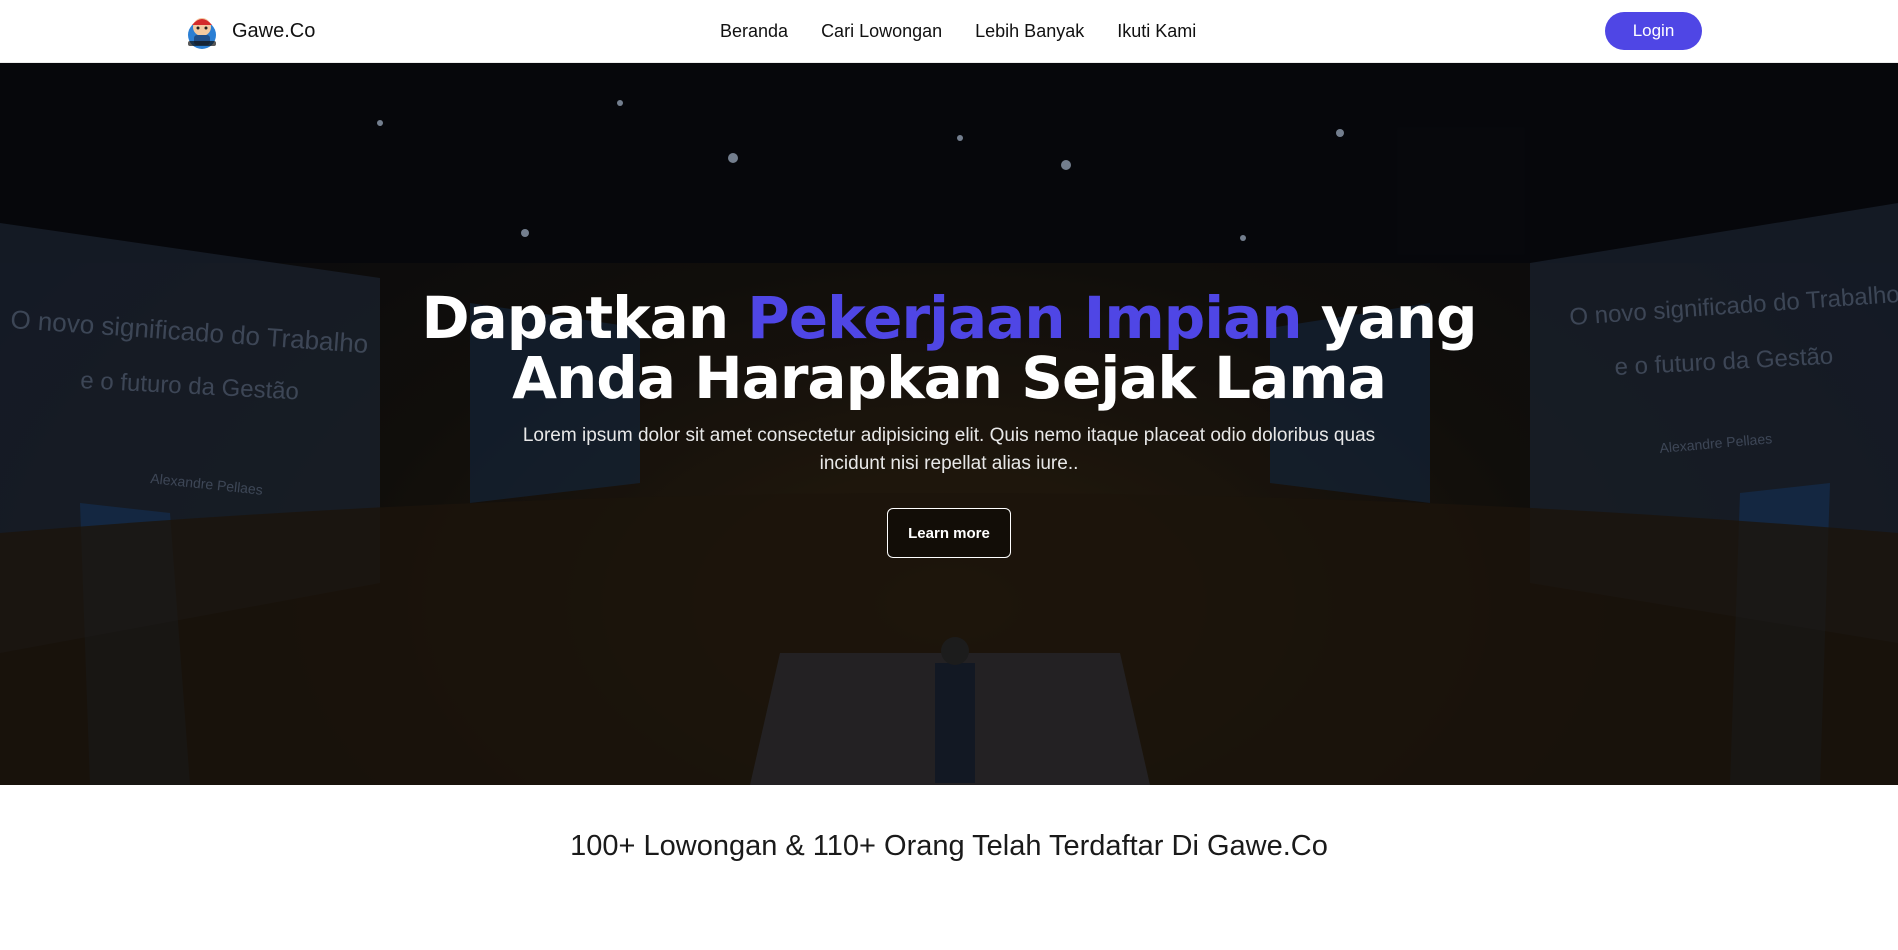 The height and width of the screenshot is (950, 1898). I want to click on brand-name: Gawe.Co, so click(274, 30).